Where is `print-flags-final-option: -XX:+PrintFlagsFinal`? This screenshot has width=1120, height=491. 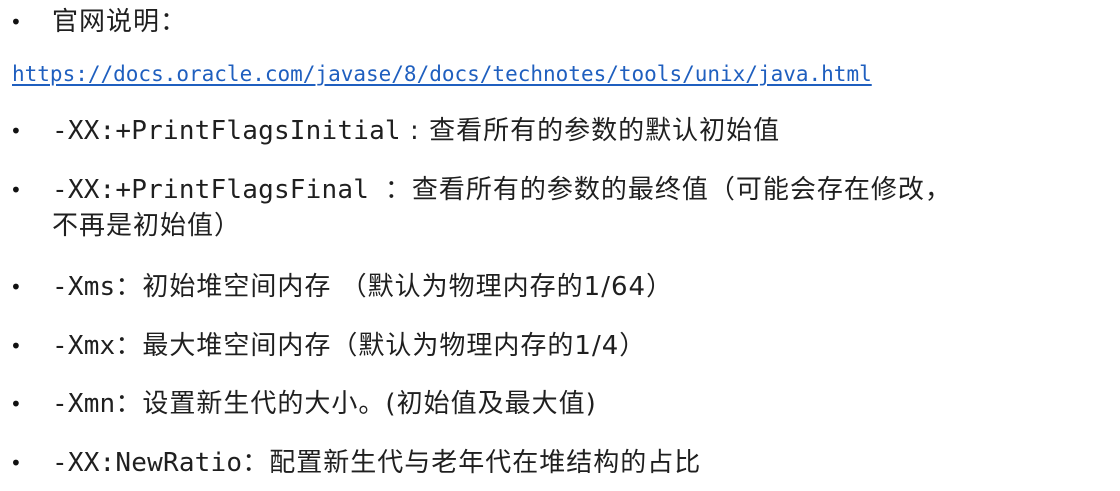
print-flags-final-option: -XX:+PrintFlagsFinal is located at coordinates (218, 190).